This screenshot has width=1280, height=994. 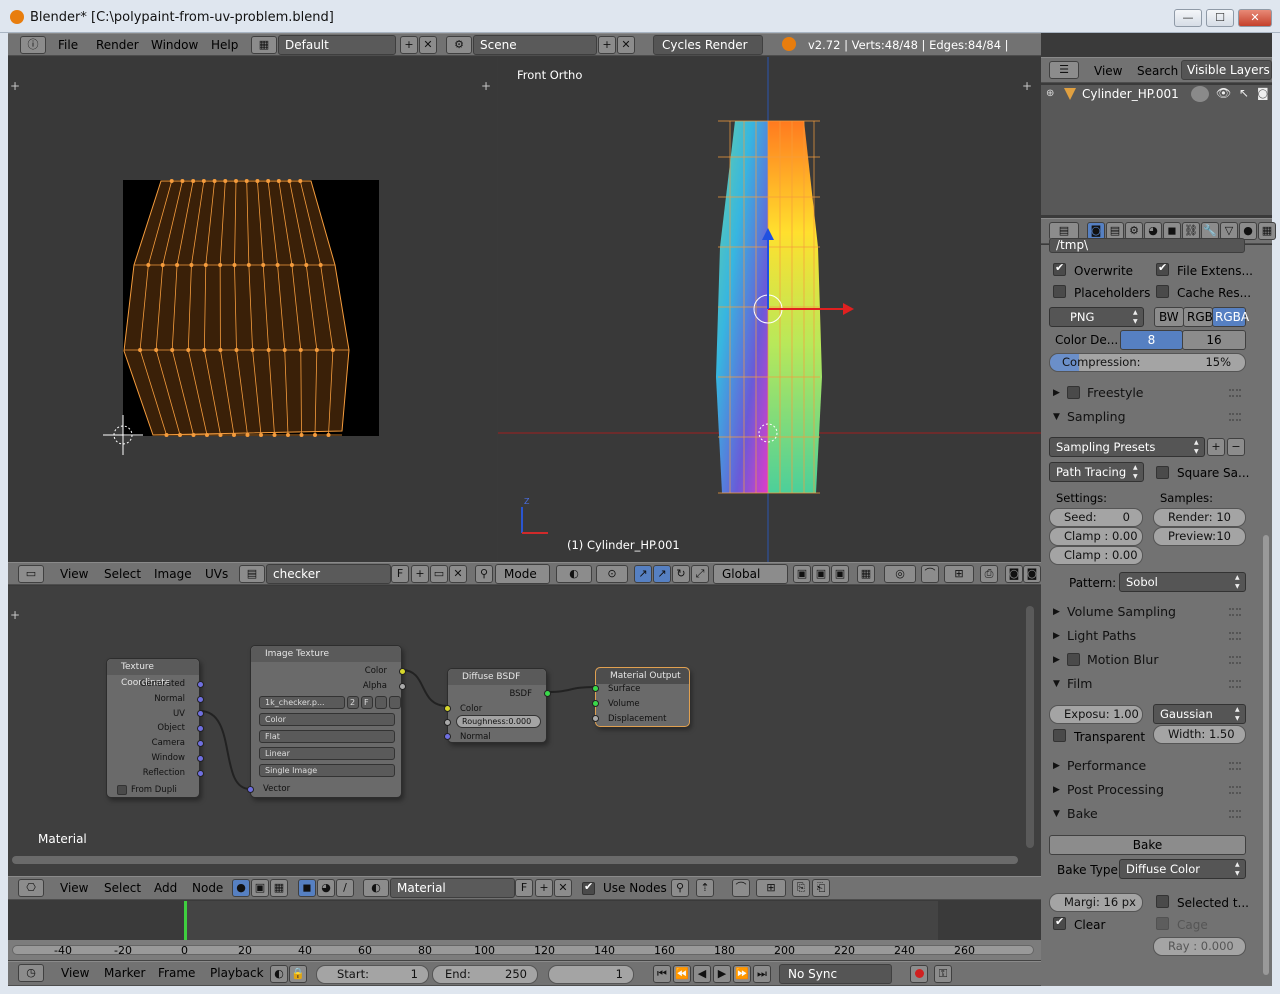 What do you see at coordinates (1147, 612) in the screenshot?
I see `volume-sampling-panel-header: ▶ Volume Sampling` at bounding box center [1147, 612].